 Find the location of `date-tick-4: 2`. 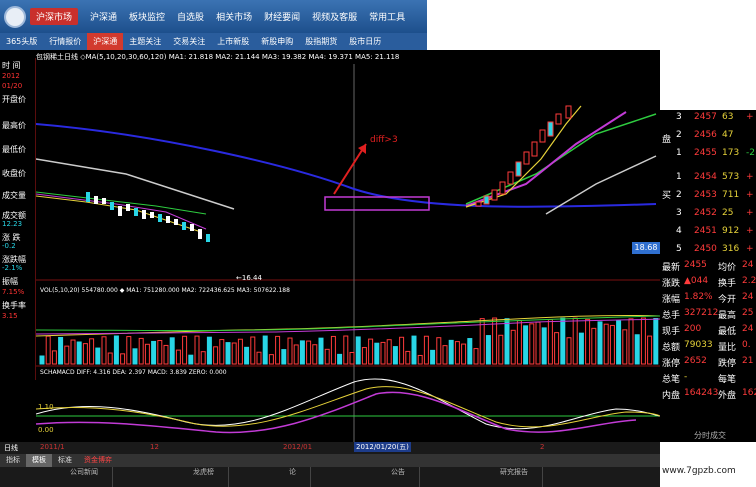

date-tick-4: 2 is located at coordinates (542, 447).